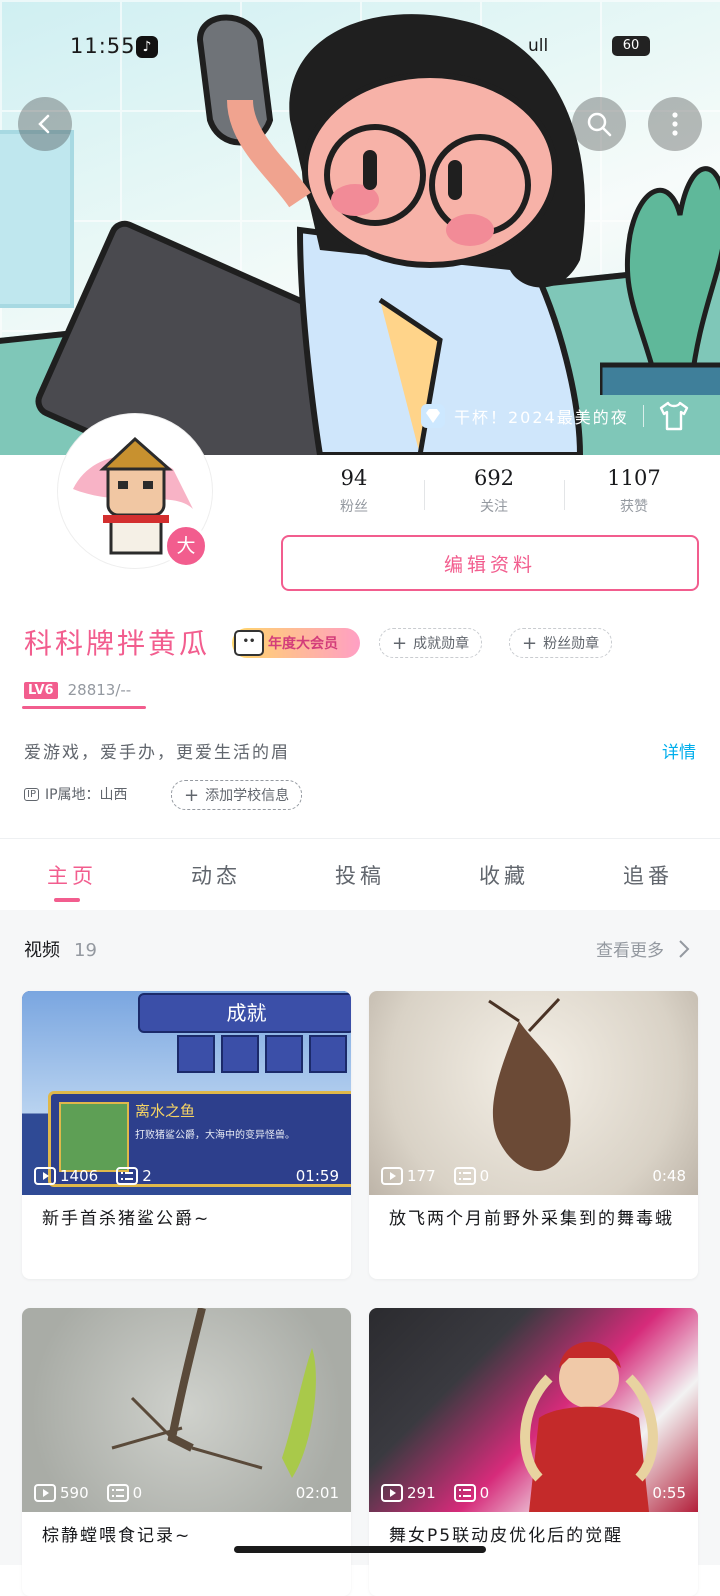  Describe the element at coordinates (684, 948) in the screenshot. I see `chevron-right-icon` at that location.